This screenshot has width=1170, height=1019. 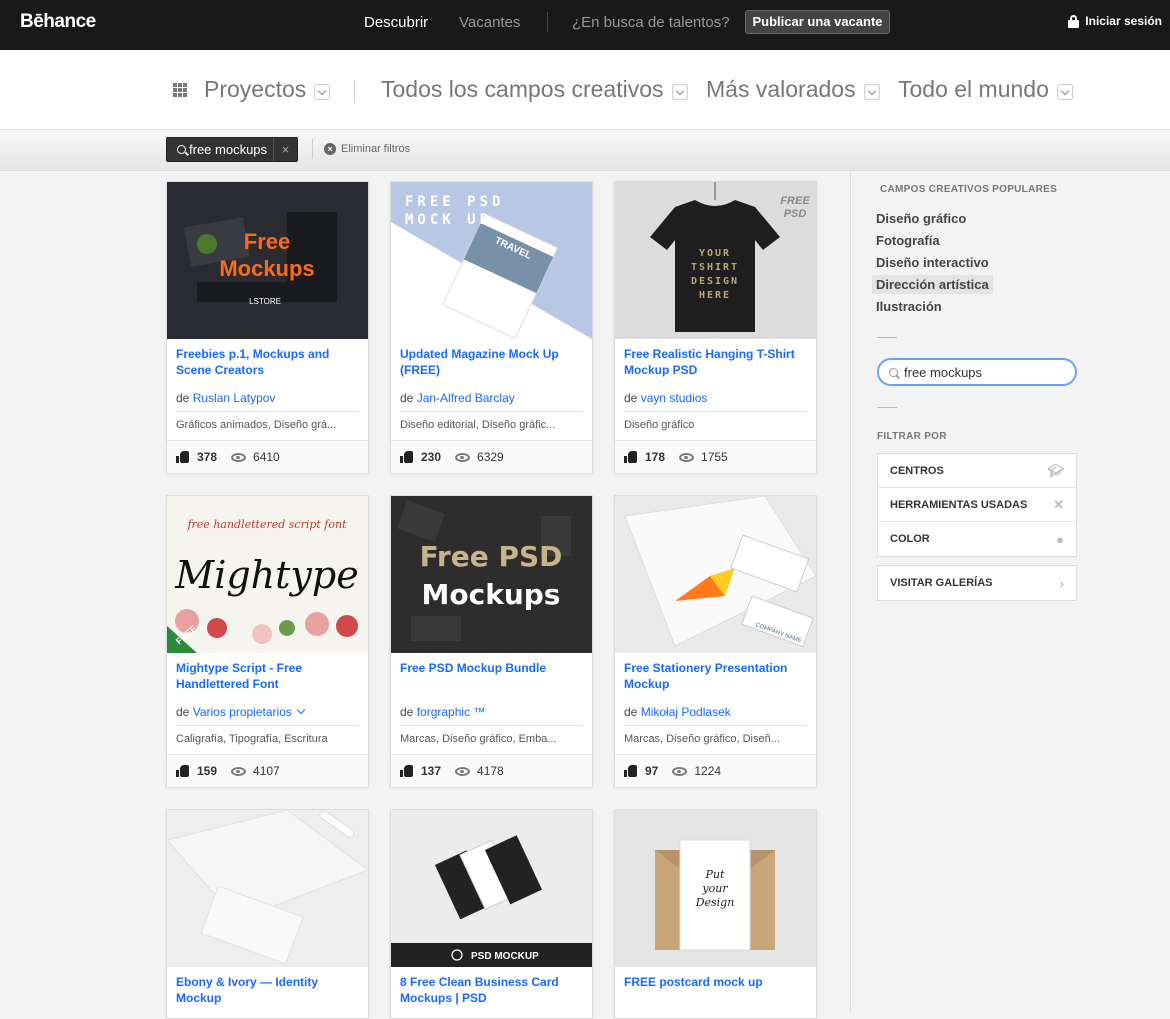 I want to click on project-thumbnail: Put your Design, so click(x=715, y=888).